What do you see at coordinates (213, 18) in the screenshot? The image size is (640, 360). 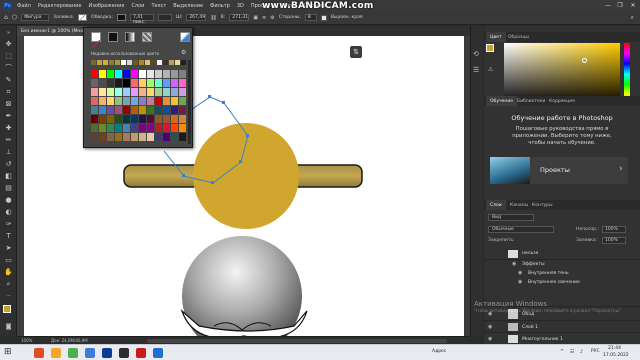 I see `link-icon: ⛓` at bounding box center [213, 18].